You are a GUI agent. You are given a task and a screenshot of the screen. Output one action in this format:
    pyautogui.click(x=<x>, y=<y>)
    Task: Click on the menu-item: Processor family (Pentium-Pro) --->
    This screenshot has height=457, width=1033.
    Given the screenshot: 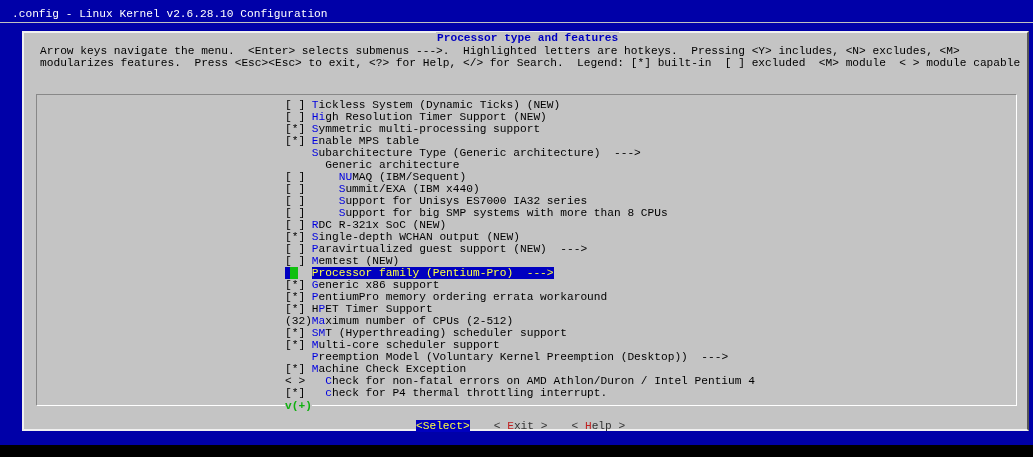 What is the action you would take?
    pyautogui.click(x=432, y=273)
    